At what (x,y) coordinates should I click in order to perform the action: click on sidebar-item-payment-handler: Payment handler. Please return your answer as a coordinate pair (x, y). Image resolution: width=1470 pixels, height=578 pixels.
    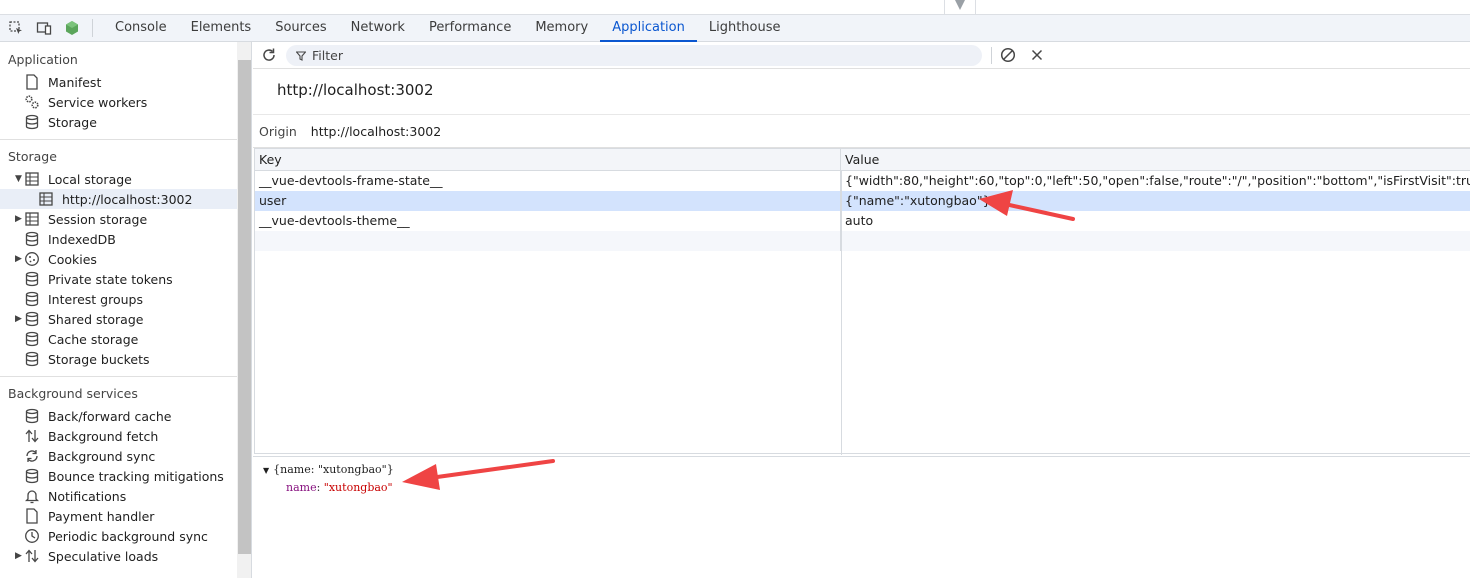
    Looking at the image, I should click on (118, 516).